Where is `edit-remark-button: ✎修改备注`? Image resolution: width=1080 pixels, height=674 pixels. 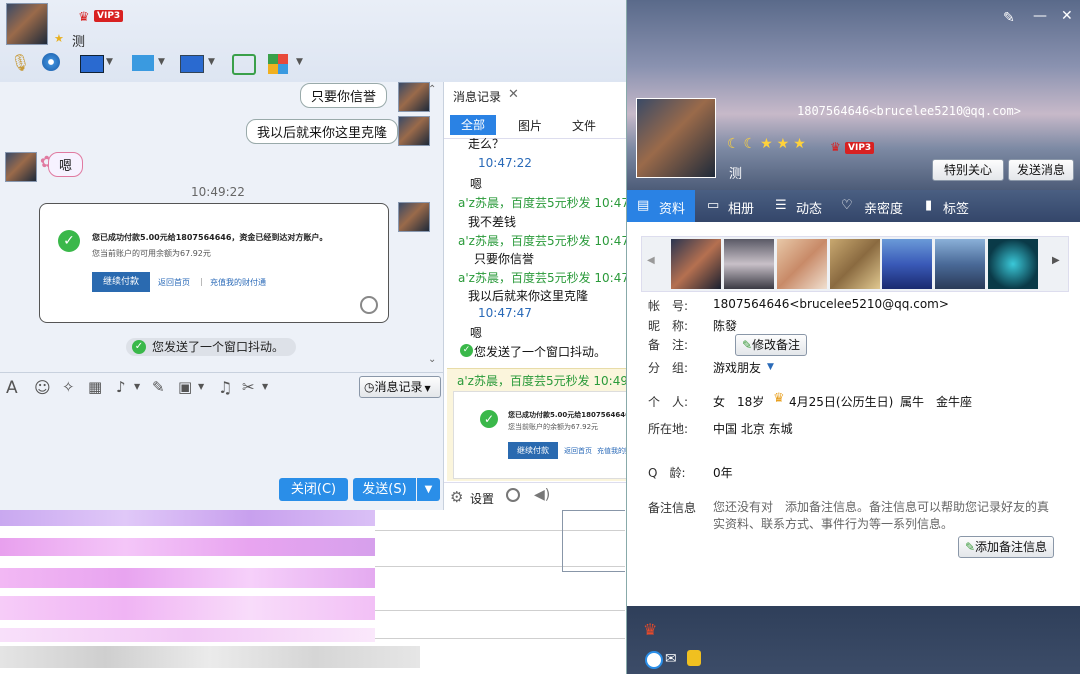
edit-remark-button: ✎修改备注 is located at coordinates (771, 345).